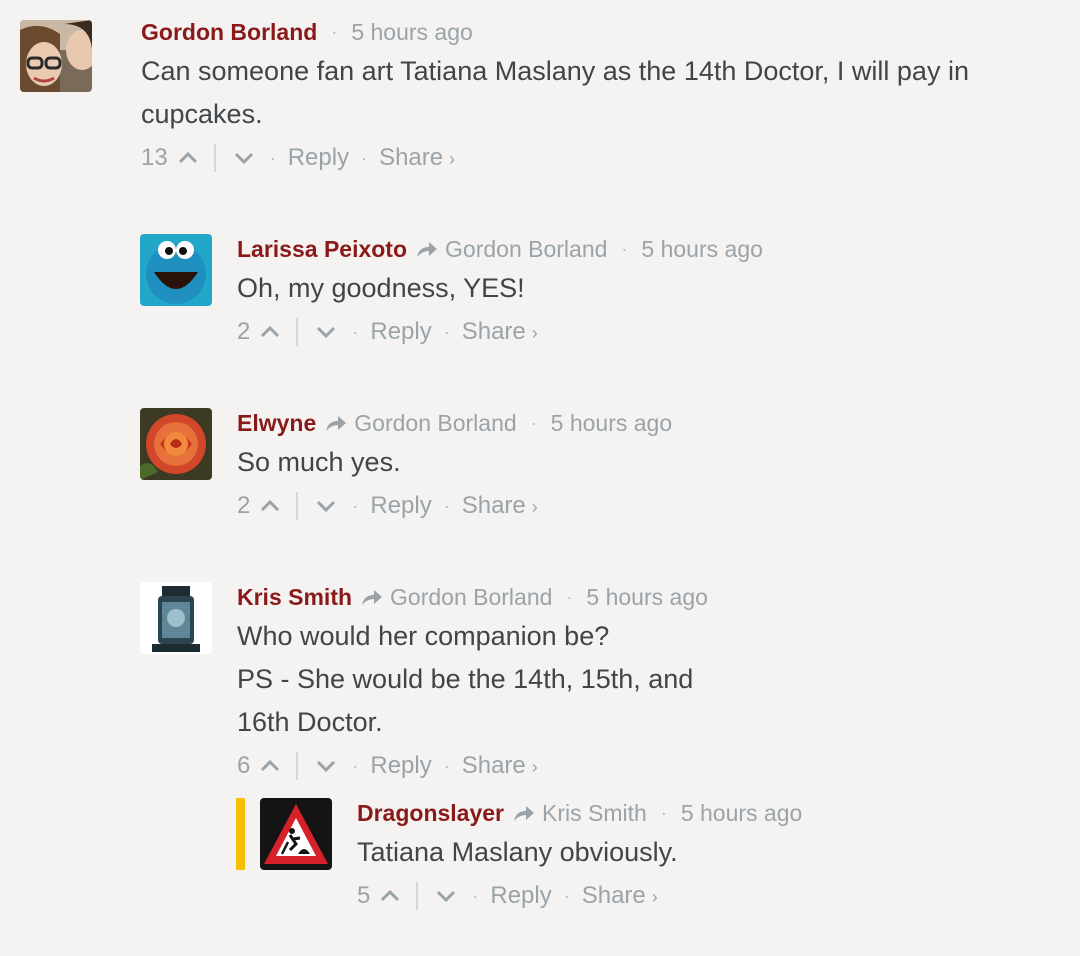  I want to click on author-name: Dragonslayer, so click(430, 813).